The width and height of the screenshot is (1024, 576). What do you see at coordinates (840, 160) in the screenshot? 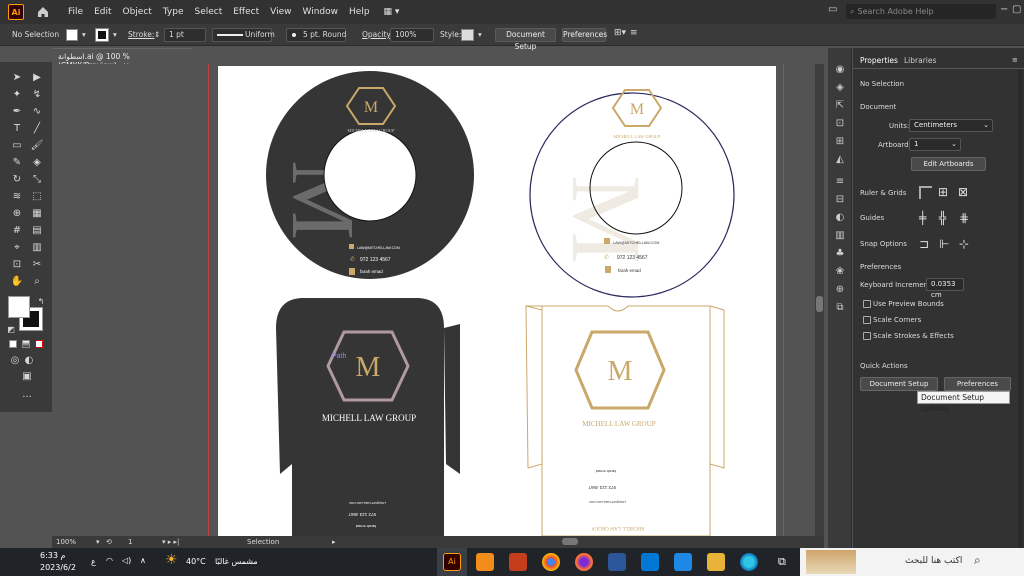
I see `image-trace-icon: ◭` at bounding box center [840, 160].